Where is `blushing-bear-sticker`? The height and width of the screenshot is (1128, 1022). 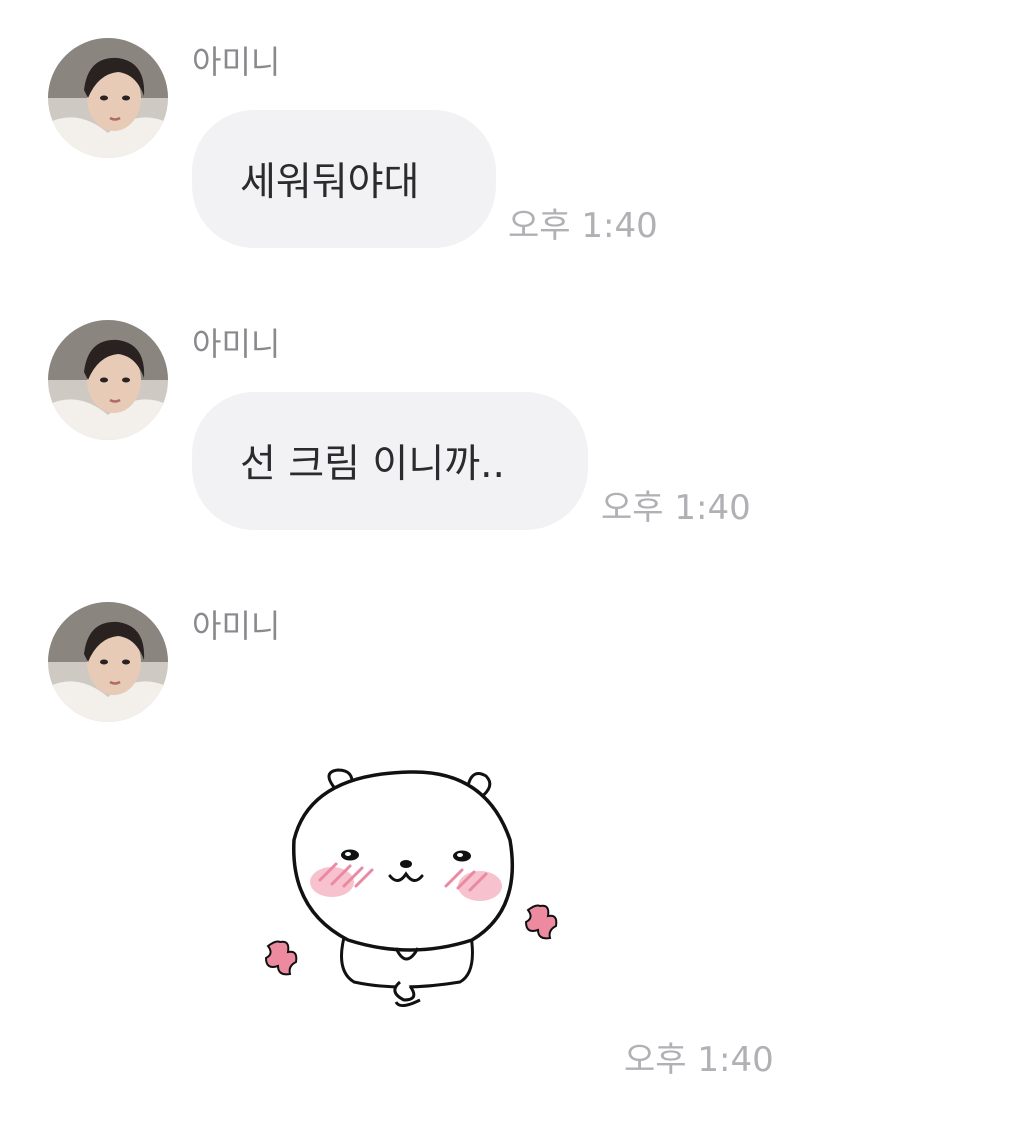
blushing-bear-sticker is located at coordinates (410, 895).